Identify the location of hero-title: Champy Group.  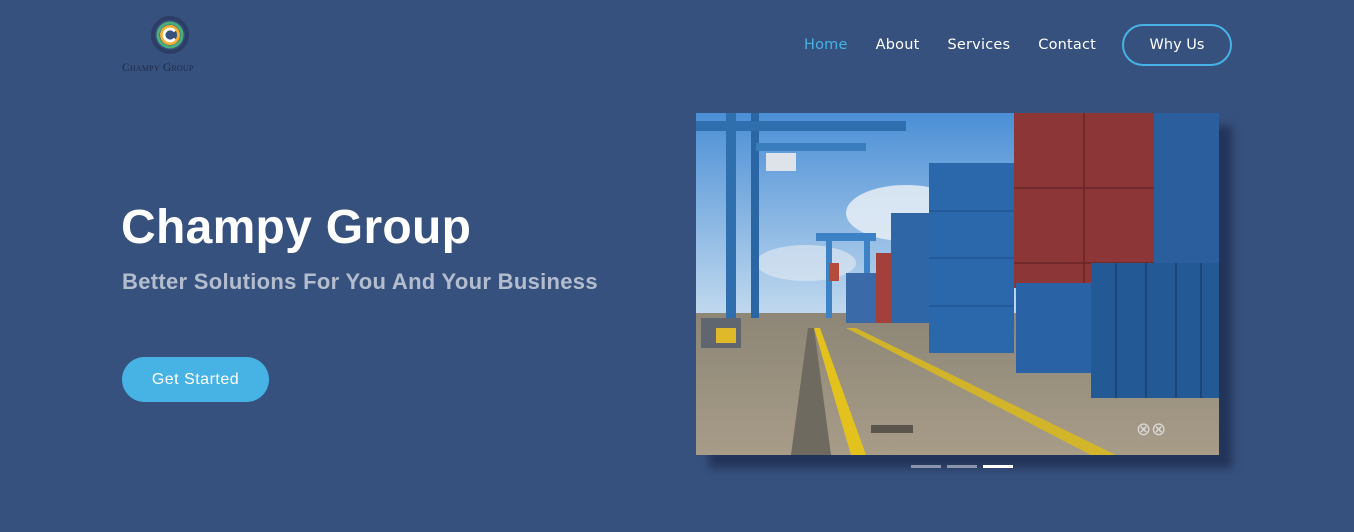
(296, 227).